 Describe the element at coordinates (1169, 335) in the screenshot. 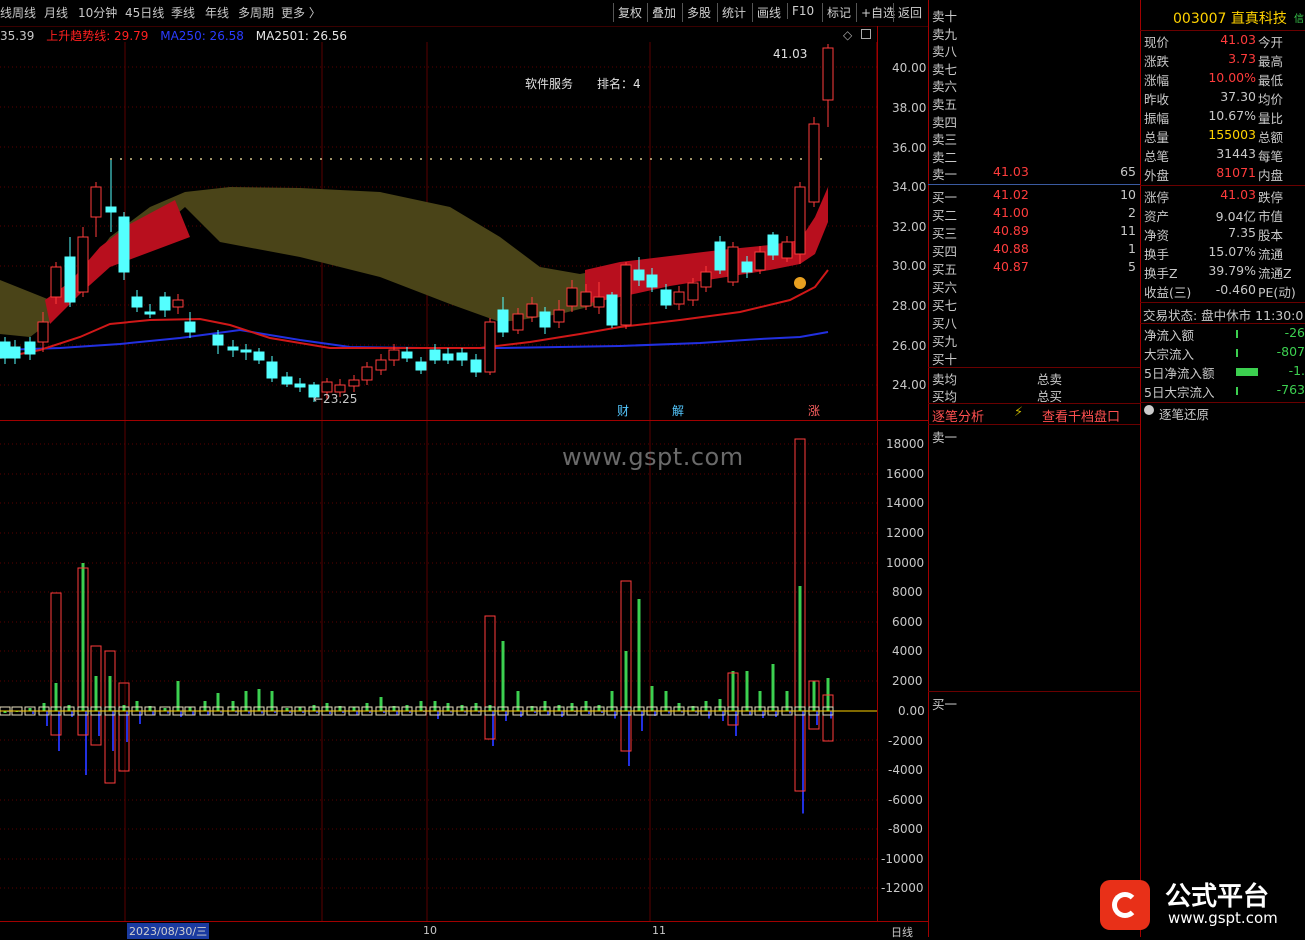

I see `flow-label: 净流入额` at that location.